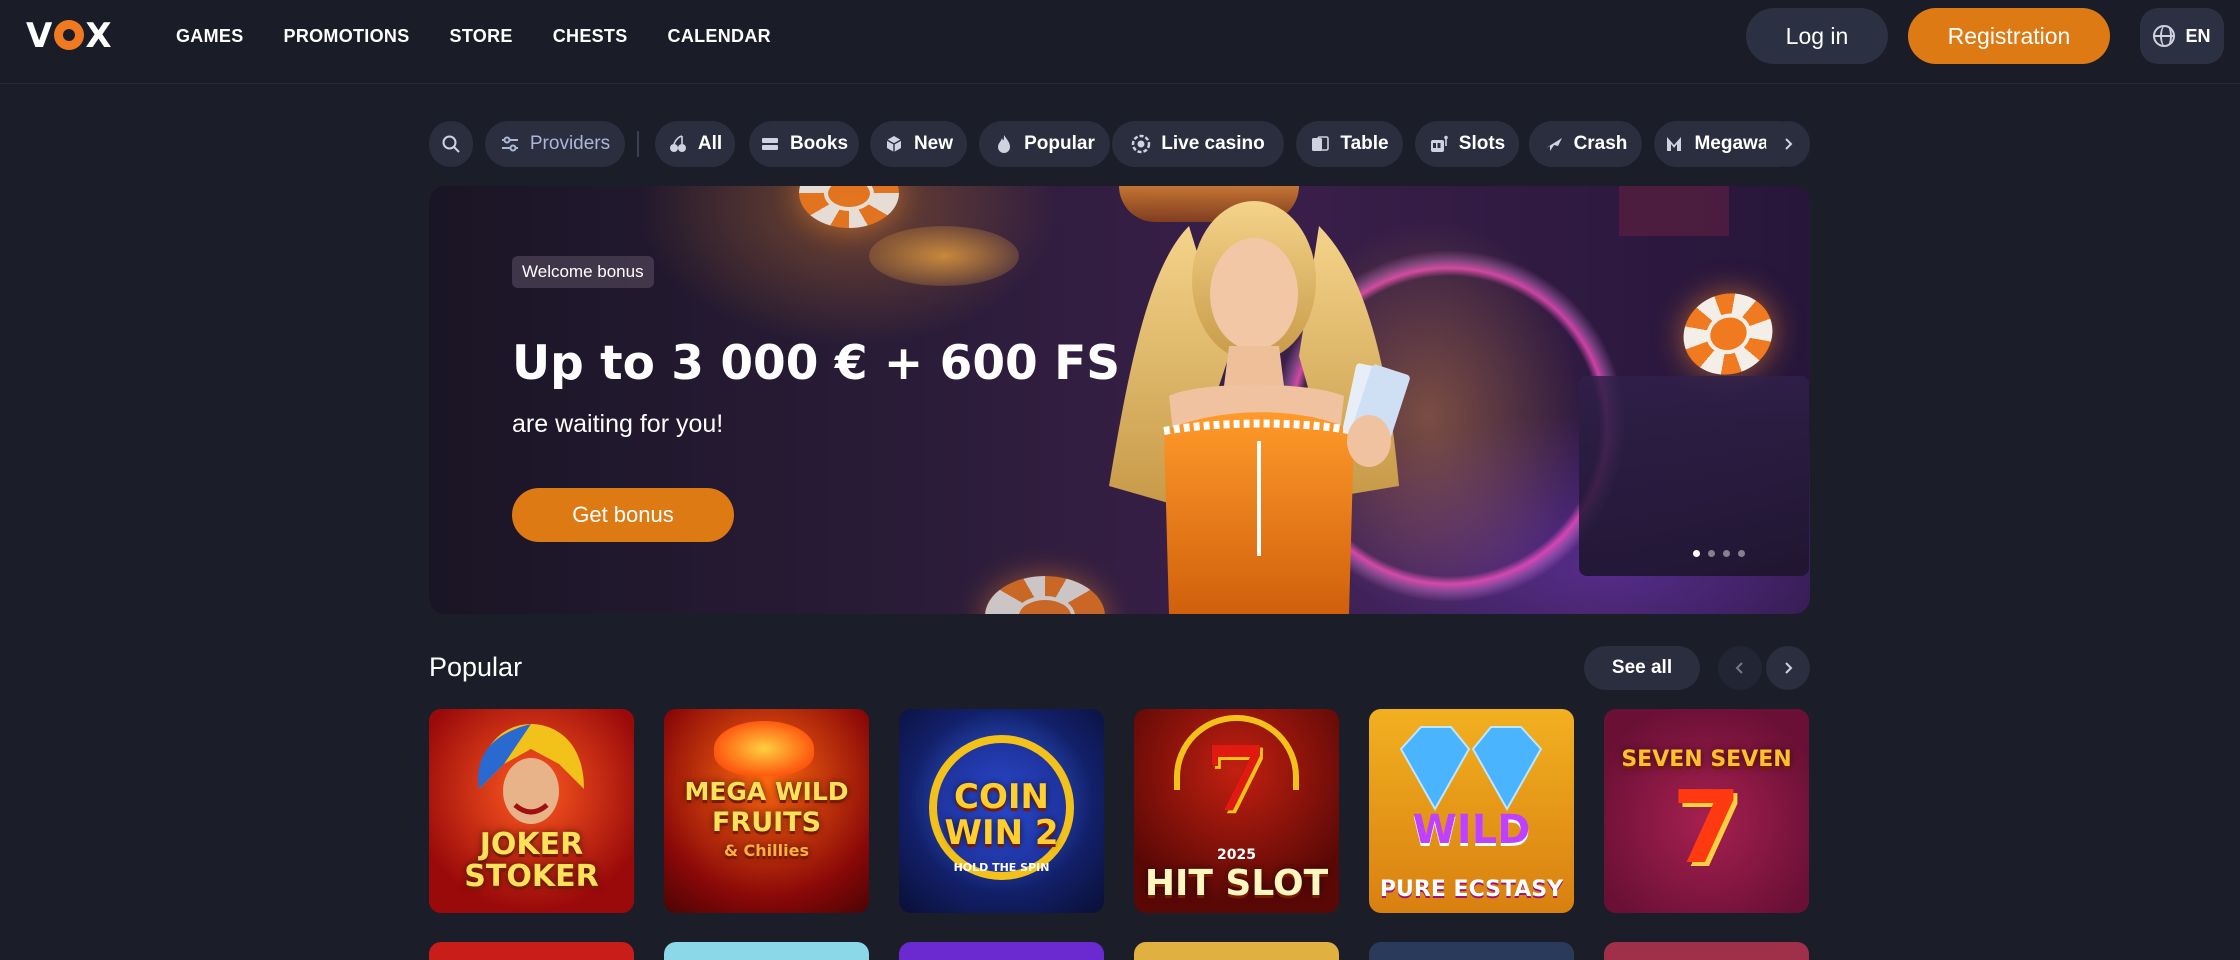 The image size is (2240, 960). What do you see at coordinates (531, 876) in the screenshot?
I see `game-title-line: STOKER` at bounding box center [531, 876].